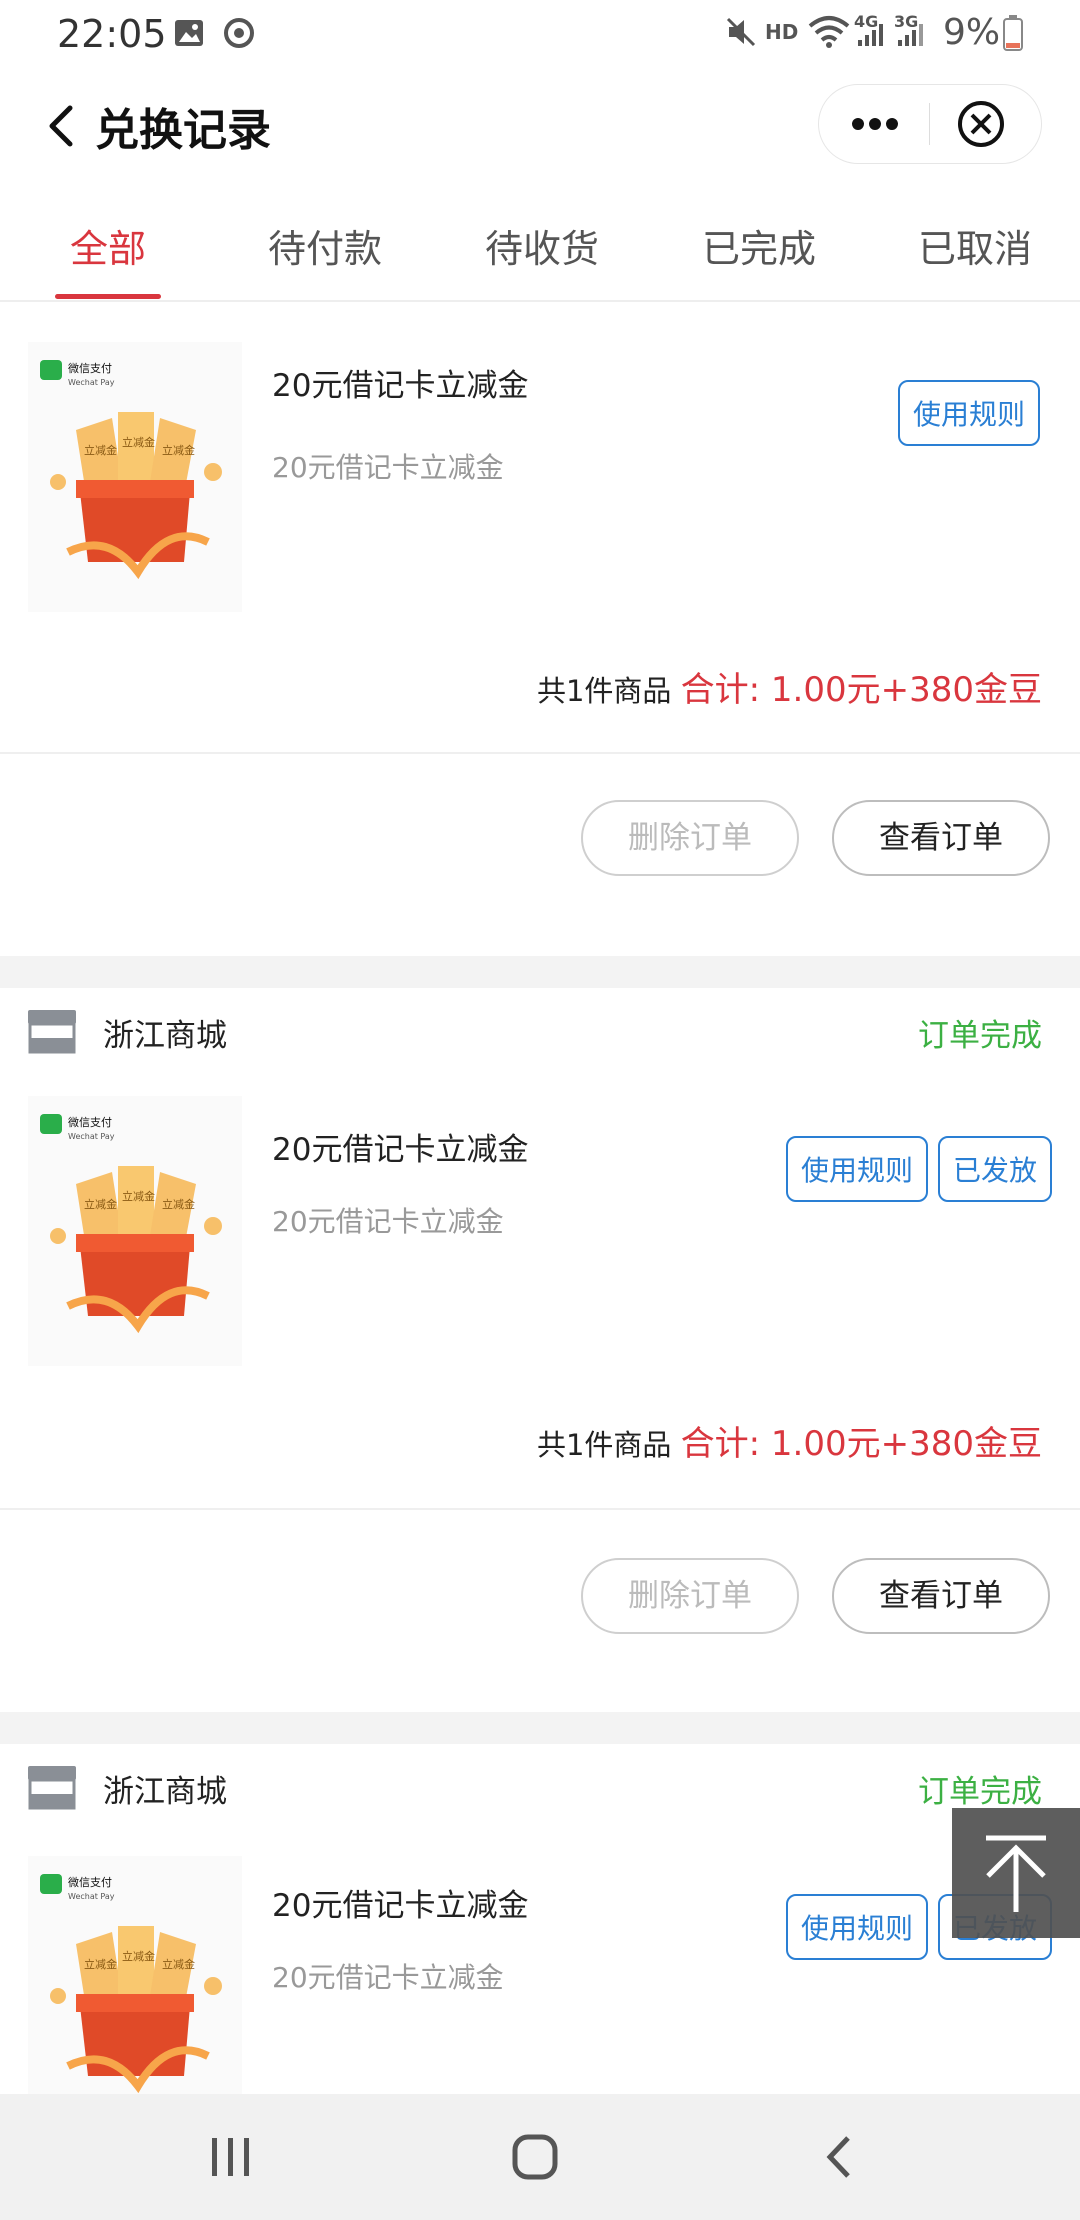 The image size is (1080, 2220). I want to click on more-dots-icon, so click(875, 124).